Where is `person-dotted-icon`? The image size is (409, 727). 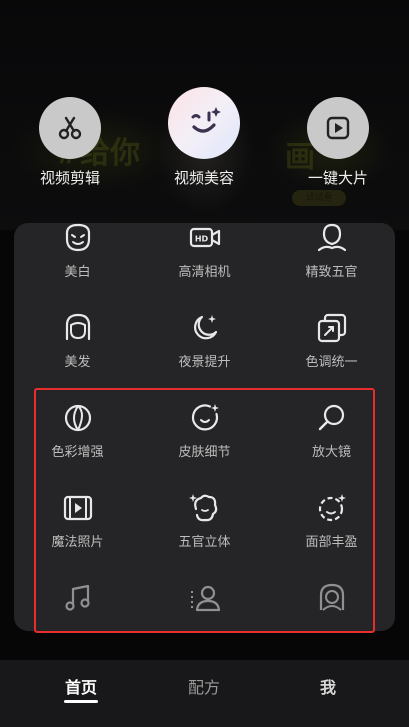
person-dotted-icon is located at coordinates (205, 598).